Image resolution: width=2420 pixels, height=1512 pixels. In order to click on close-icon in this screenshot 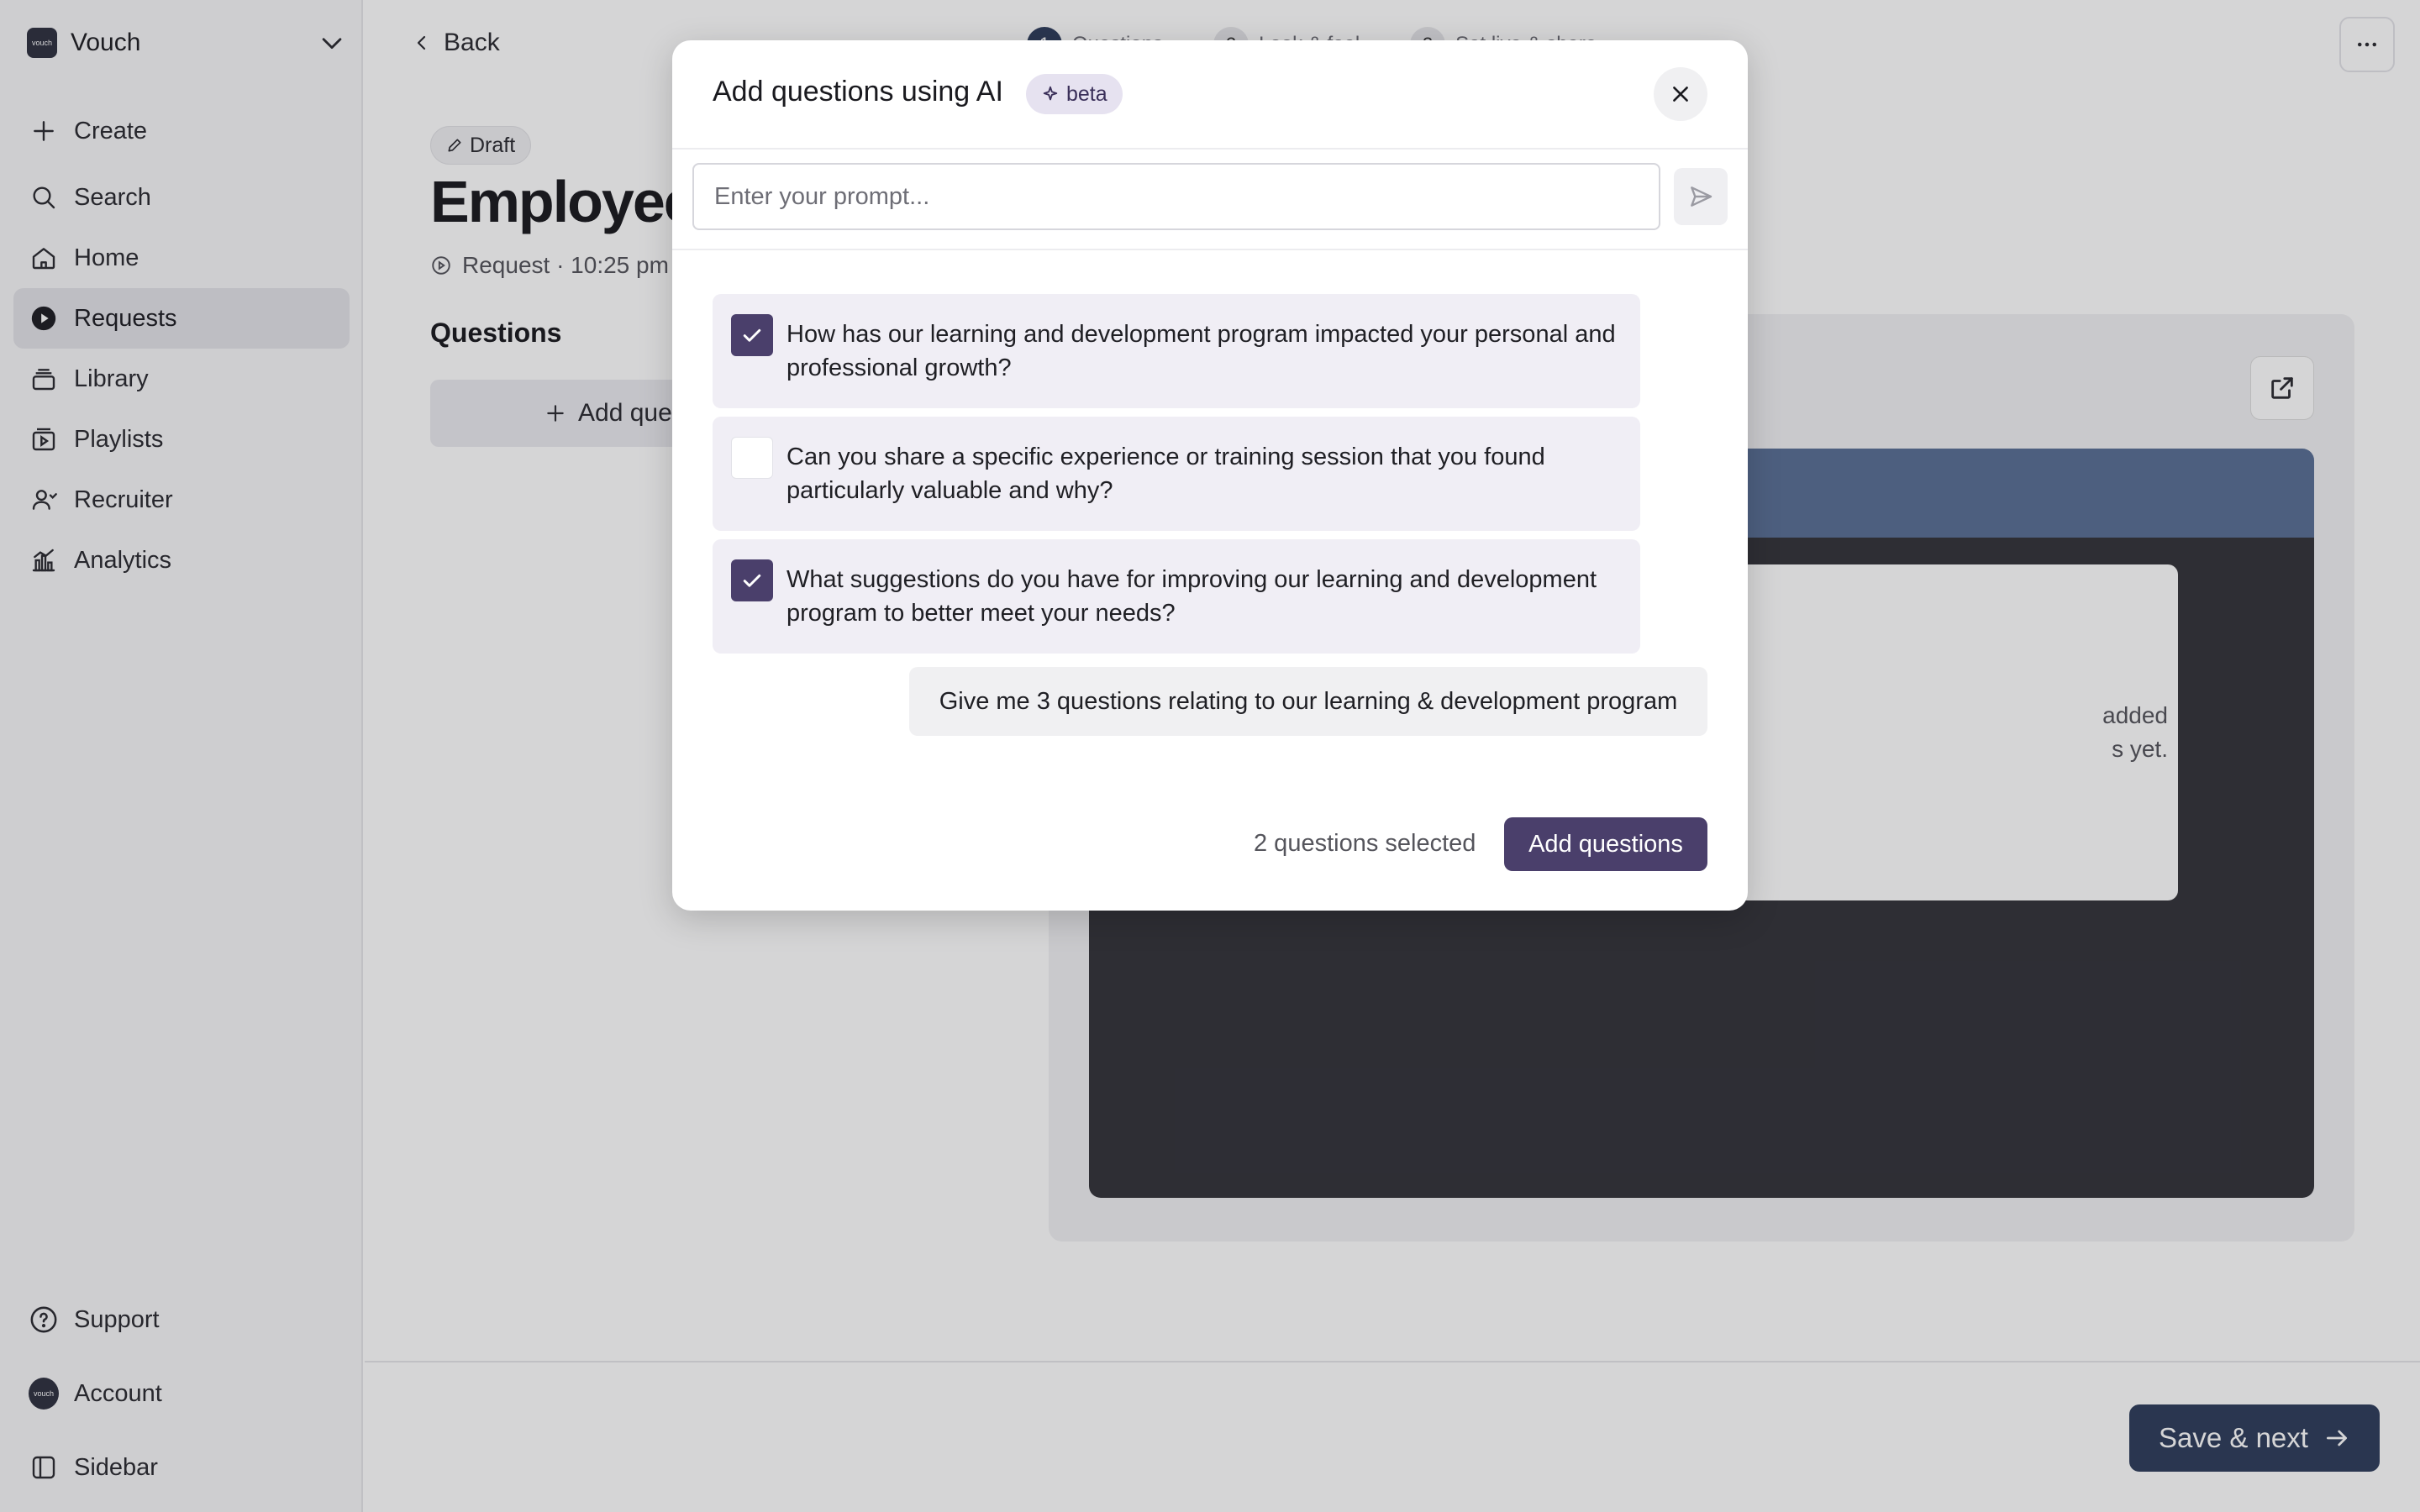, I will do `click(1680, 94)`.